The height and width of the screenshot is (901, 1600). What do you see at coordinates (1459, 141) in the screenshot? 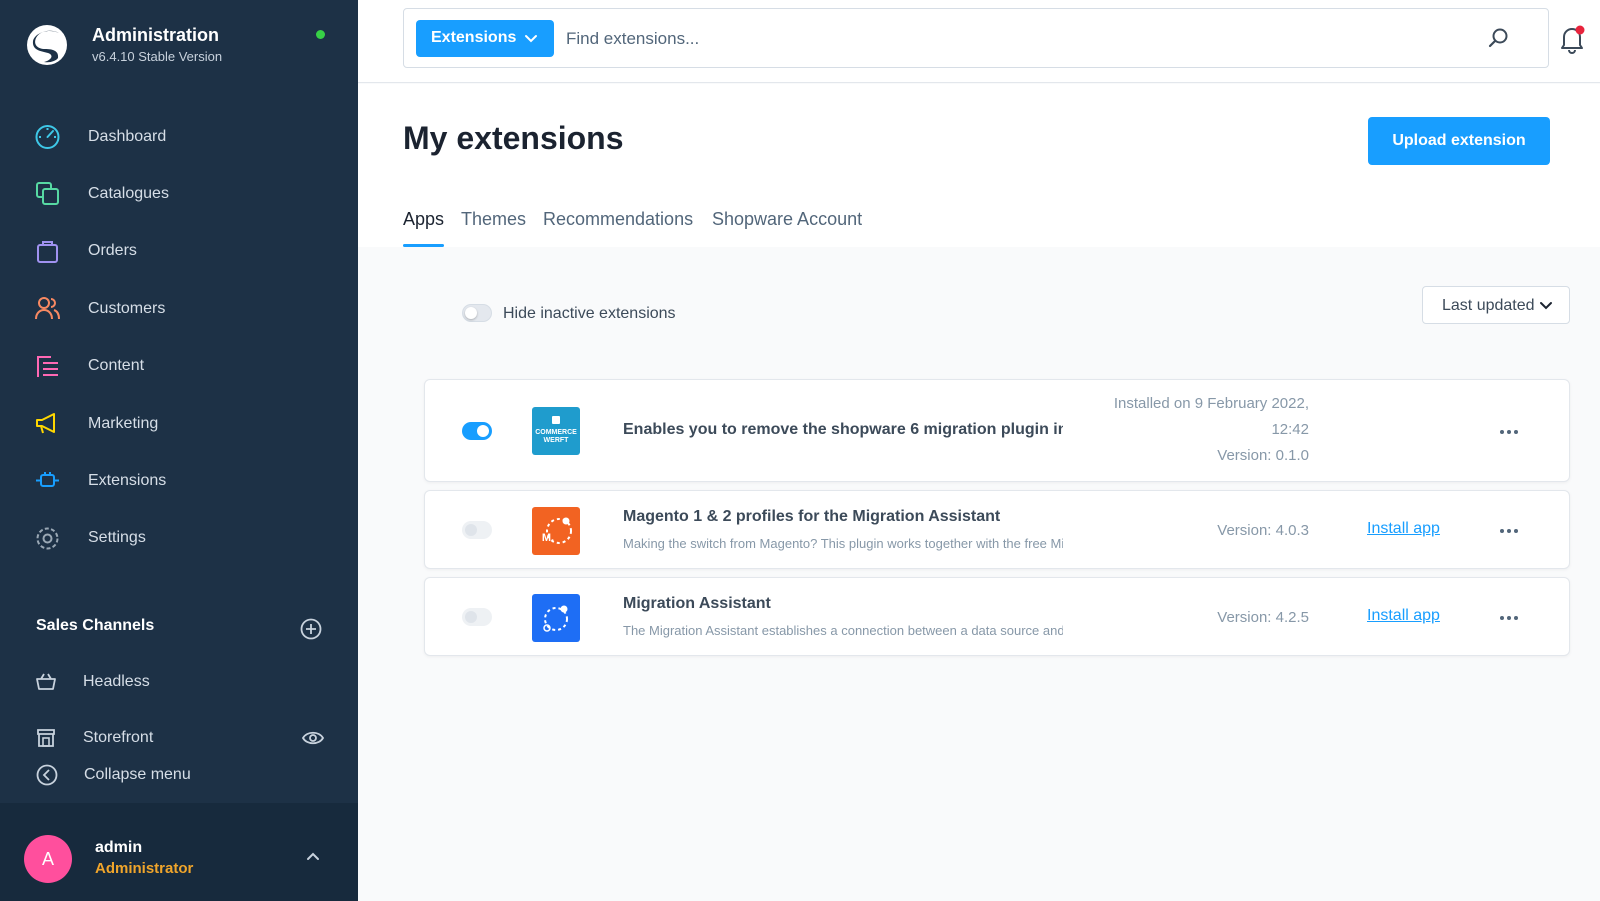
I see `upload-extension-button: Upload extension` at bounding box center [1459, 141].